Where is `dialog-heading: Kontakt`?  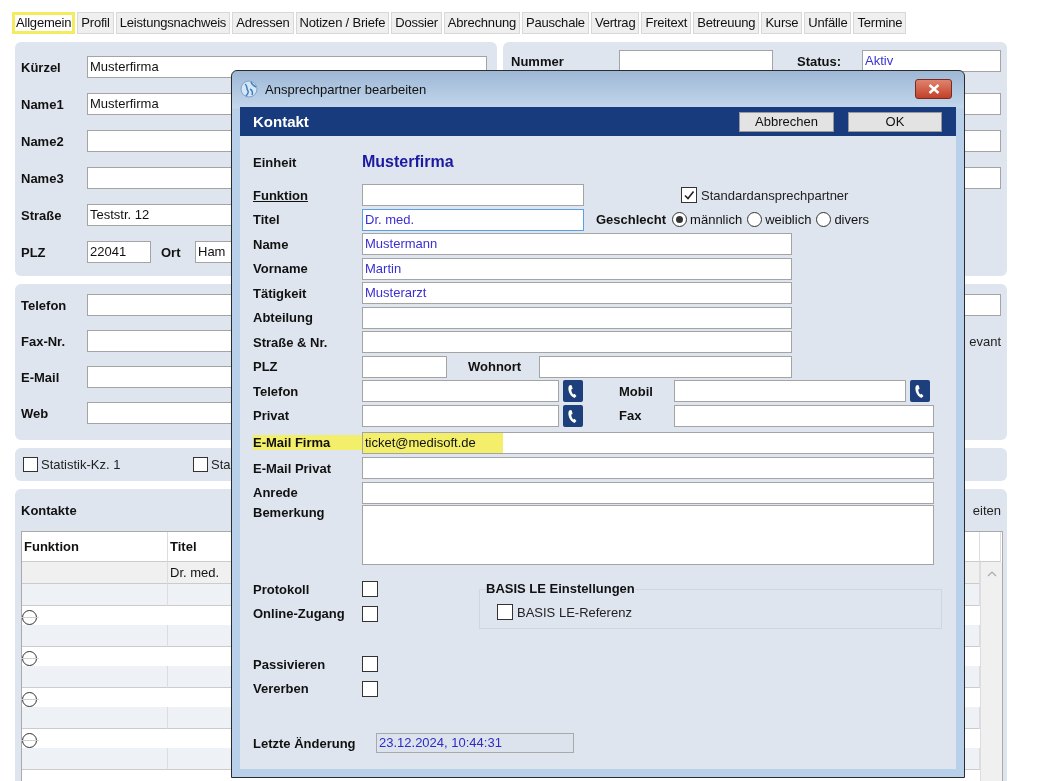 dialog-heading: Kontakt is located at coordinates (281, 121).